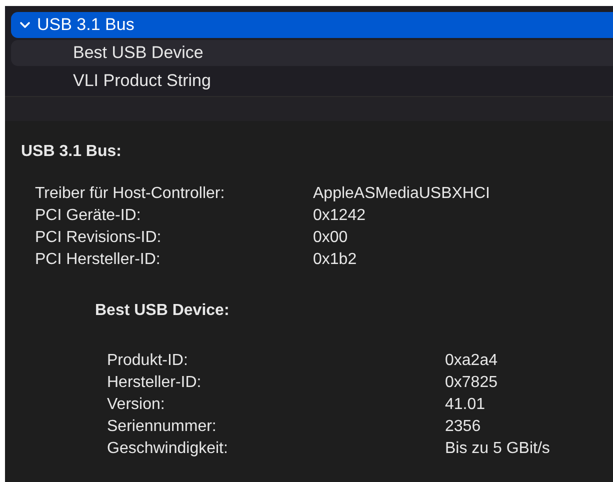 This screenshot has width=613, height=482. I want to click on tree-item-label: USB 3.1 Bus, so click(85, 25).